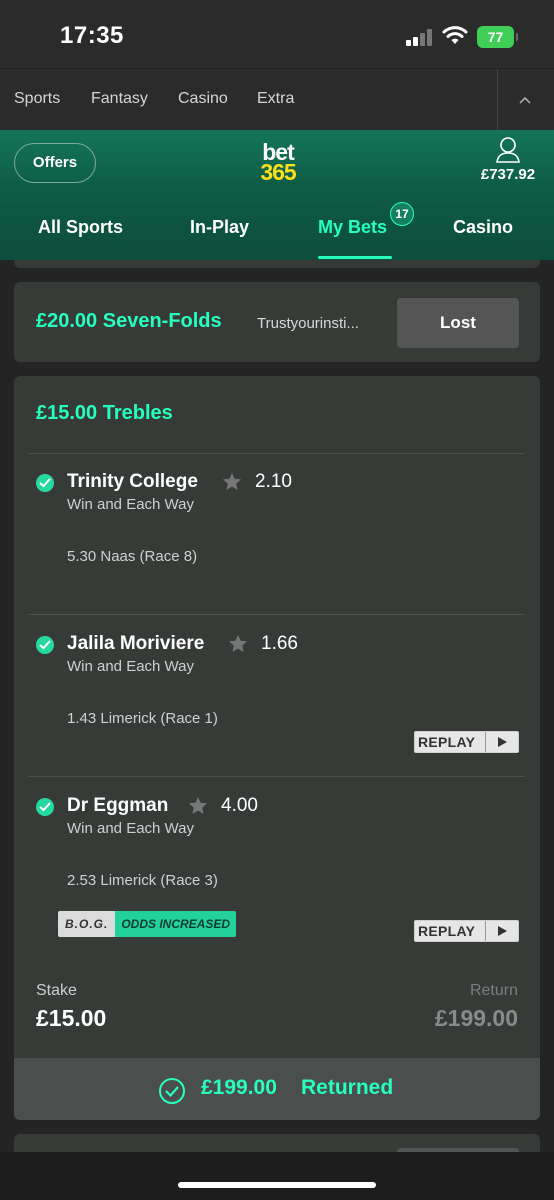 The width and height of the screenshot is (554, 1200). I want to click on selection-odds: 1.66, so click(279, 643).